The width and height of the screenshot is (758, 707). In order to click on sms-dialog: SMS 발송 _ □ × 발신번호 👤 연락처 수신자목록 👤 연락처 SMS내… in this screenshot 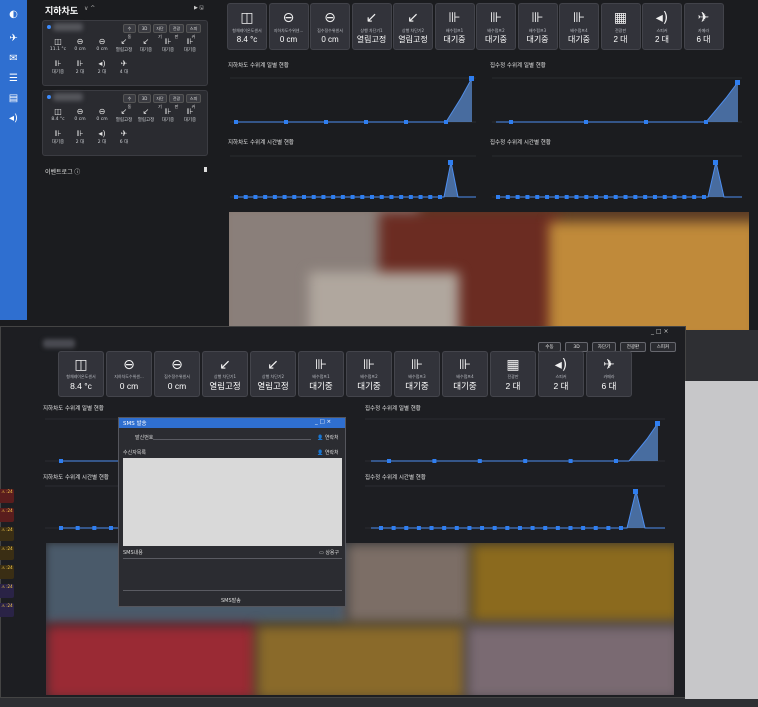, I will do `click(232, 512)`.